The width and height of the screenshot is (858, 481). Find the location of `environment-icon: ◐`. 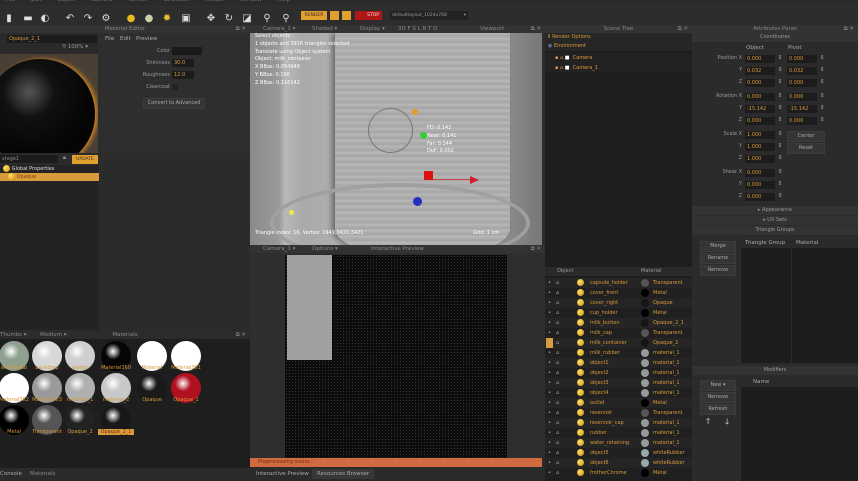

environment-icon: ◐ is located at coordinates (45, 19).